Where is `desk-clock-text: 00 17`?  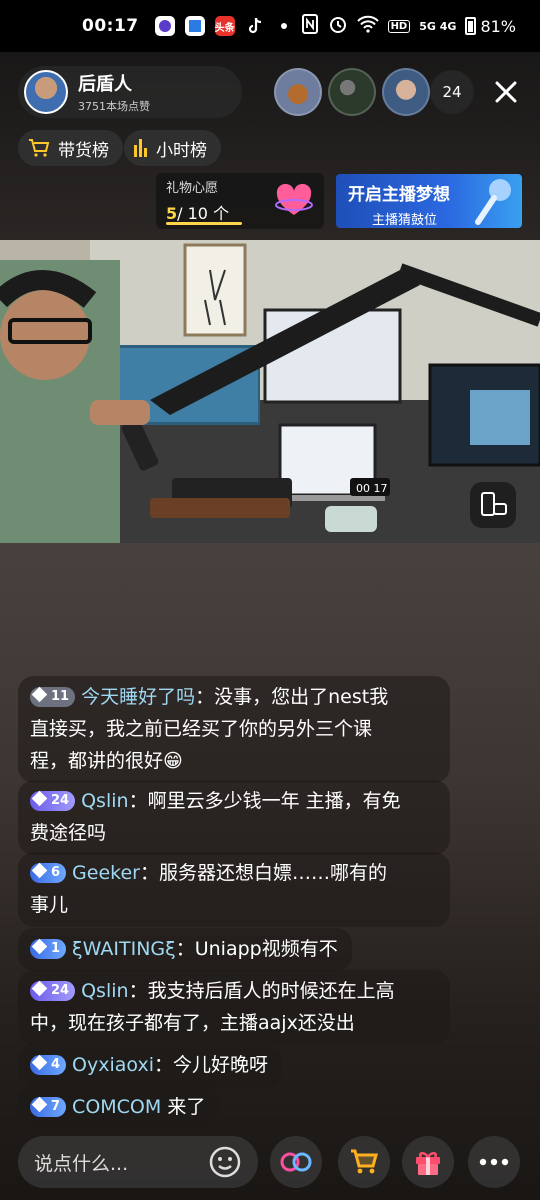 desk-clock-text: 00 17 is located at coordinates (372, 488).